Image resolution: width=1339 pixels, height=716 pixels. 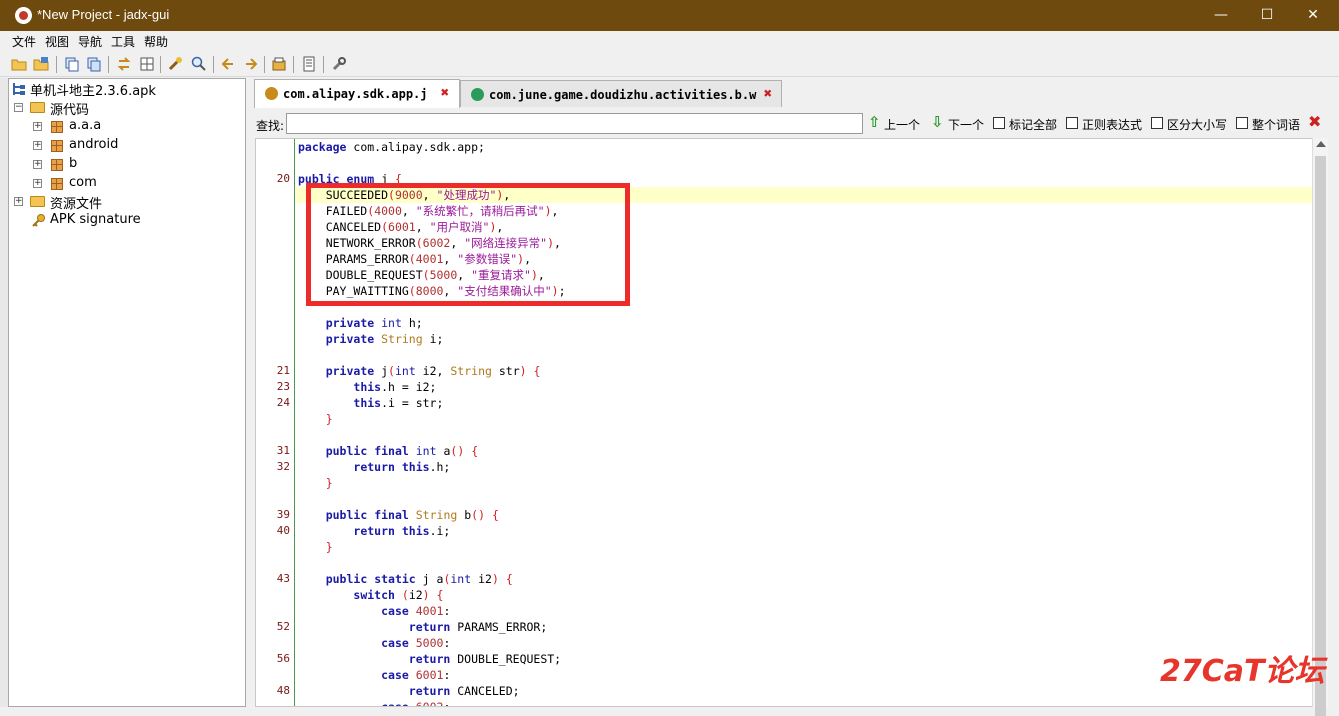 I want to click on open-icon, so click(x=19, y=64).